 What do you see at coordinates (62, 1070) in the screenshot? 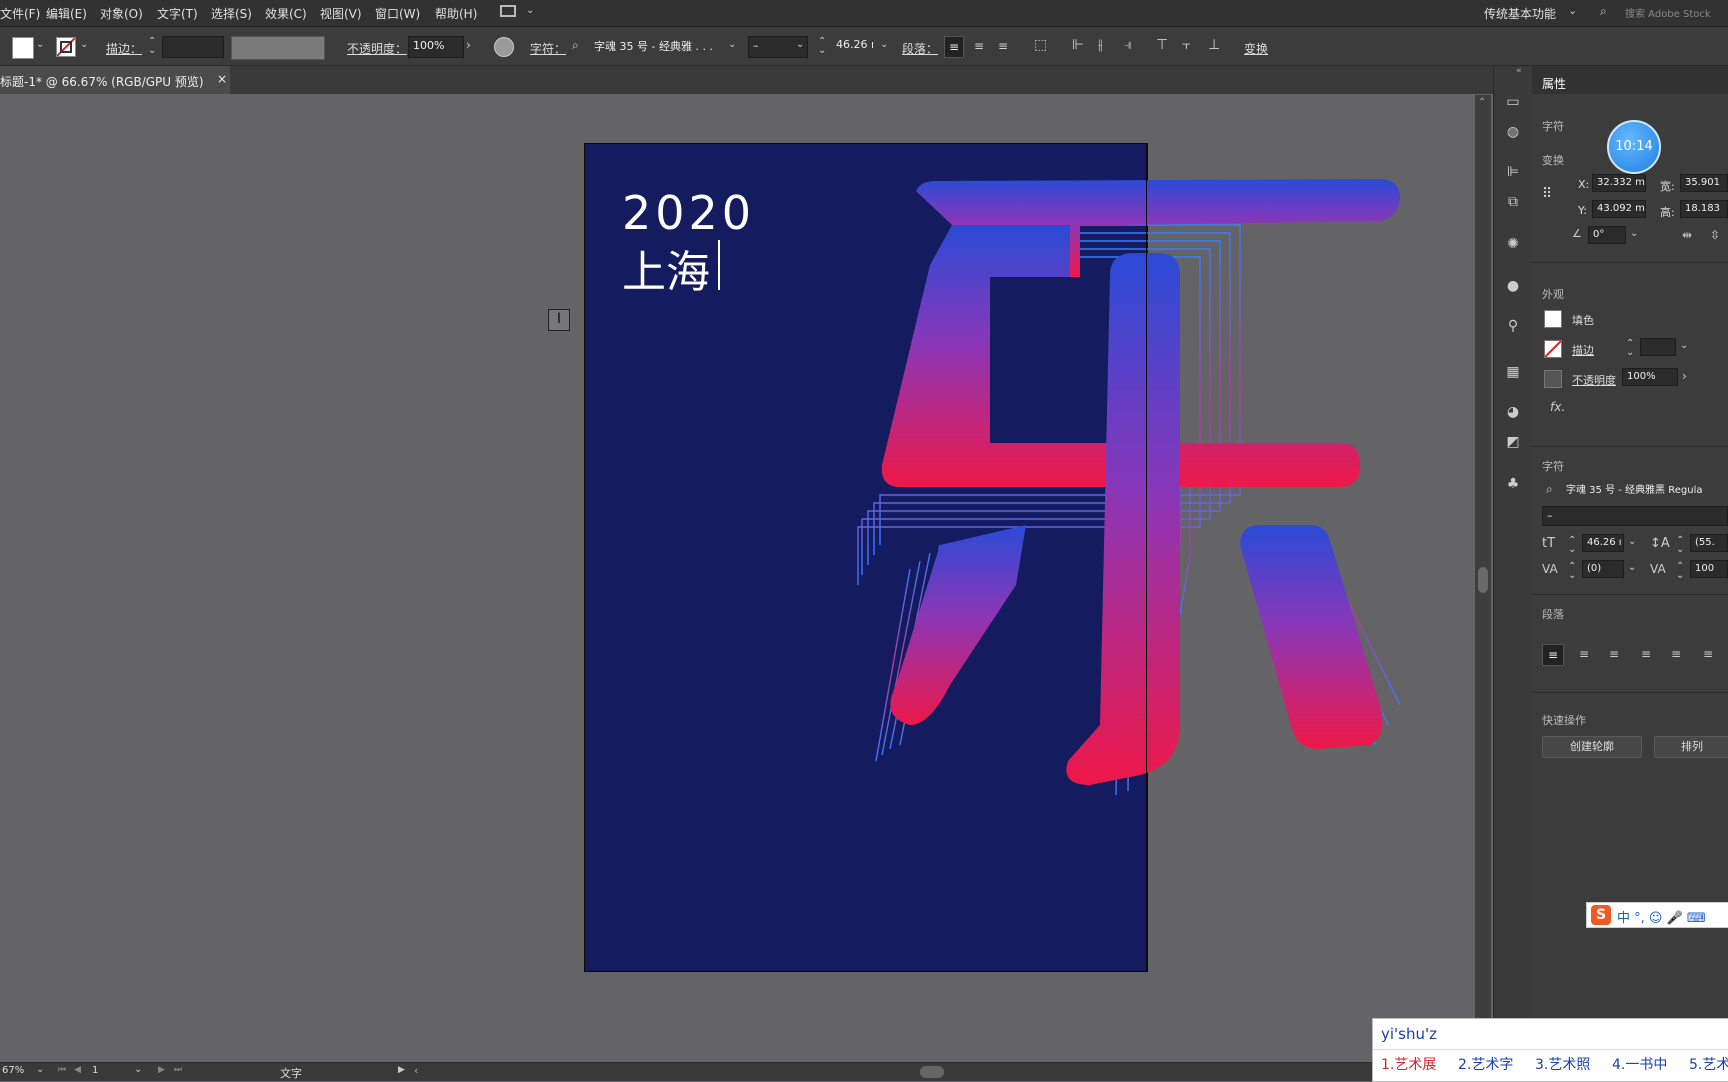
I see `first-artboard-icon: ⏮` at bounding box center [62, 1070].